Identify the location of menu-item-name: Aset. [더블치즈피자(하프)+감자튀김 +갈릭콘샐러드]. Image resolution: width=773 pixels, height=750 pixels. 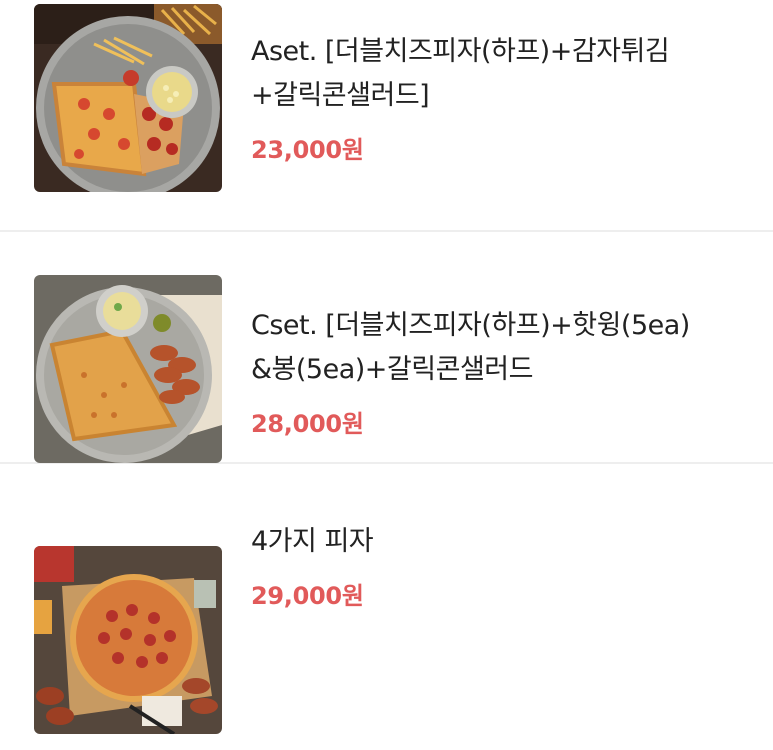
(460, 73).